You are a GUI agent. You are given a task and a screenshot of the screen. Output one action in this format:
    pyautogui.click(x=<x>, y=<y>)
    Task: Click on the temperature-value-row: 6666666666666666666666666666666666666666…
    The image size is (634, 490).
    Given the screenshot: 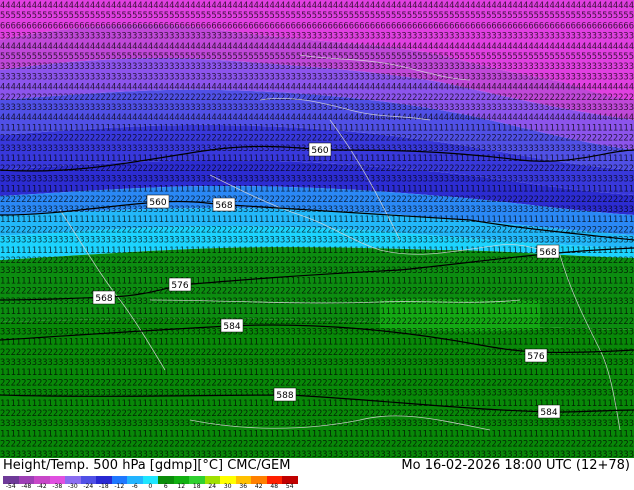 What is the action you would take?
    pyautogui.click(x=317, y=26)
    